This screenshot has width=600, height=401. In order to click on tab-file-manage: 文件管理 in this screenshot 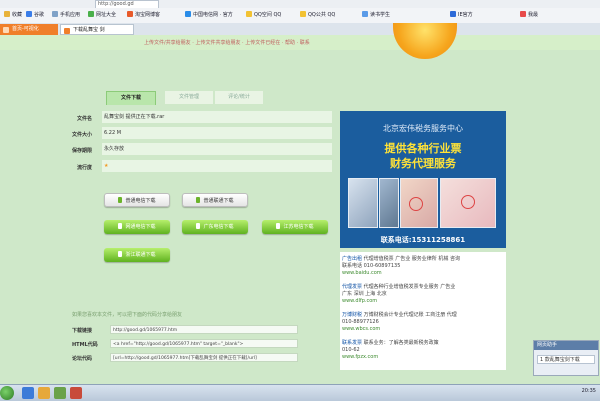, I will do `click(189, 97)`.